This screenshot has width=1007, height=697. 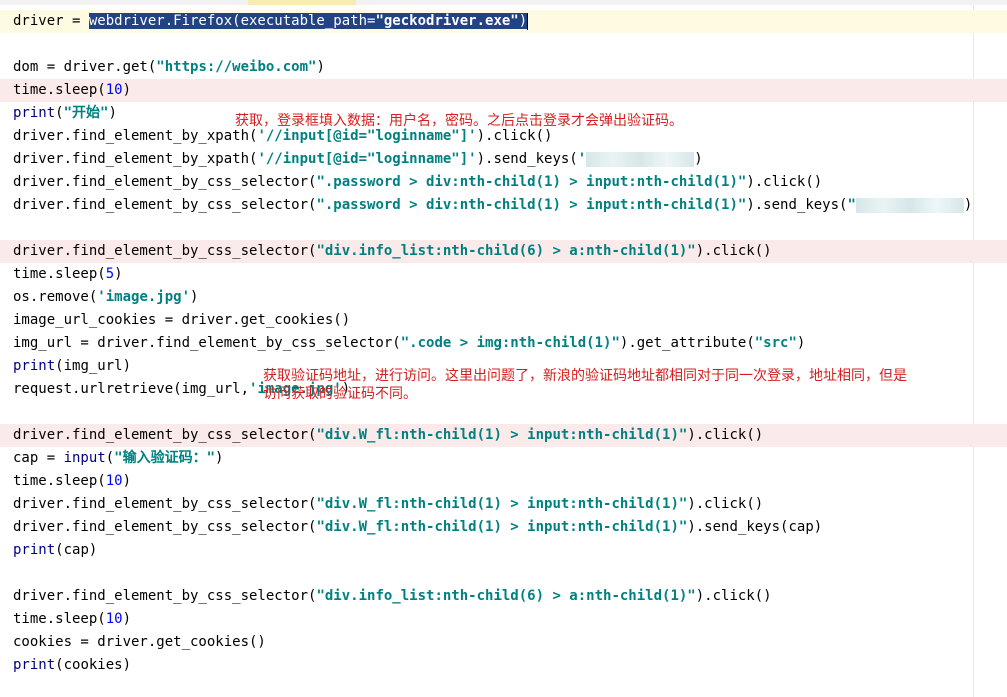 I want to click on code-text: driver =, so click(x=51, y=21).